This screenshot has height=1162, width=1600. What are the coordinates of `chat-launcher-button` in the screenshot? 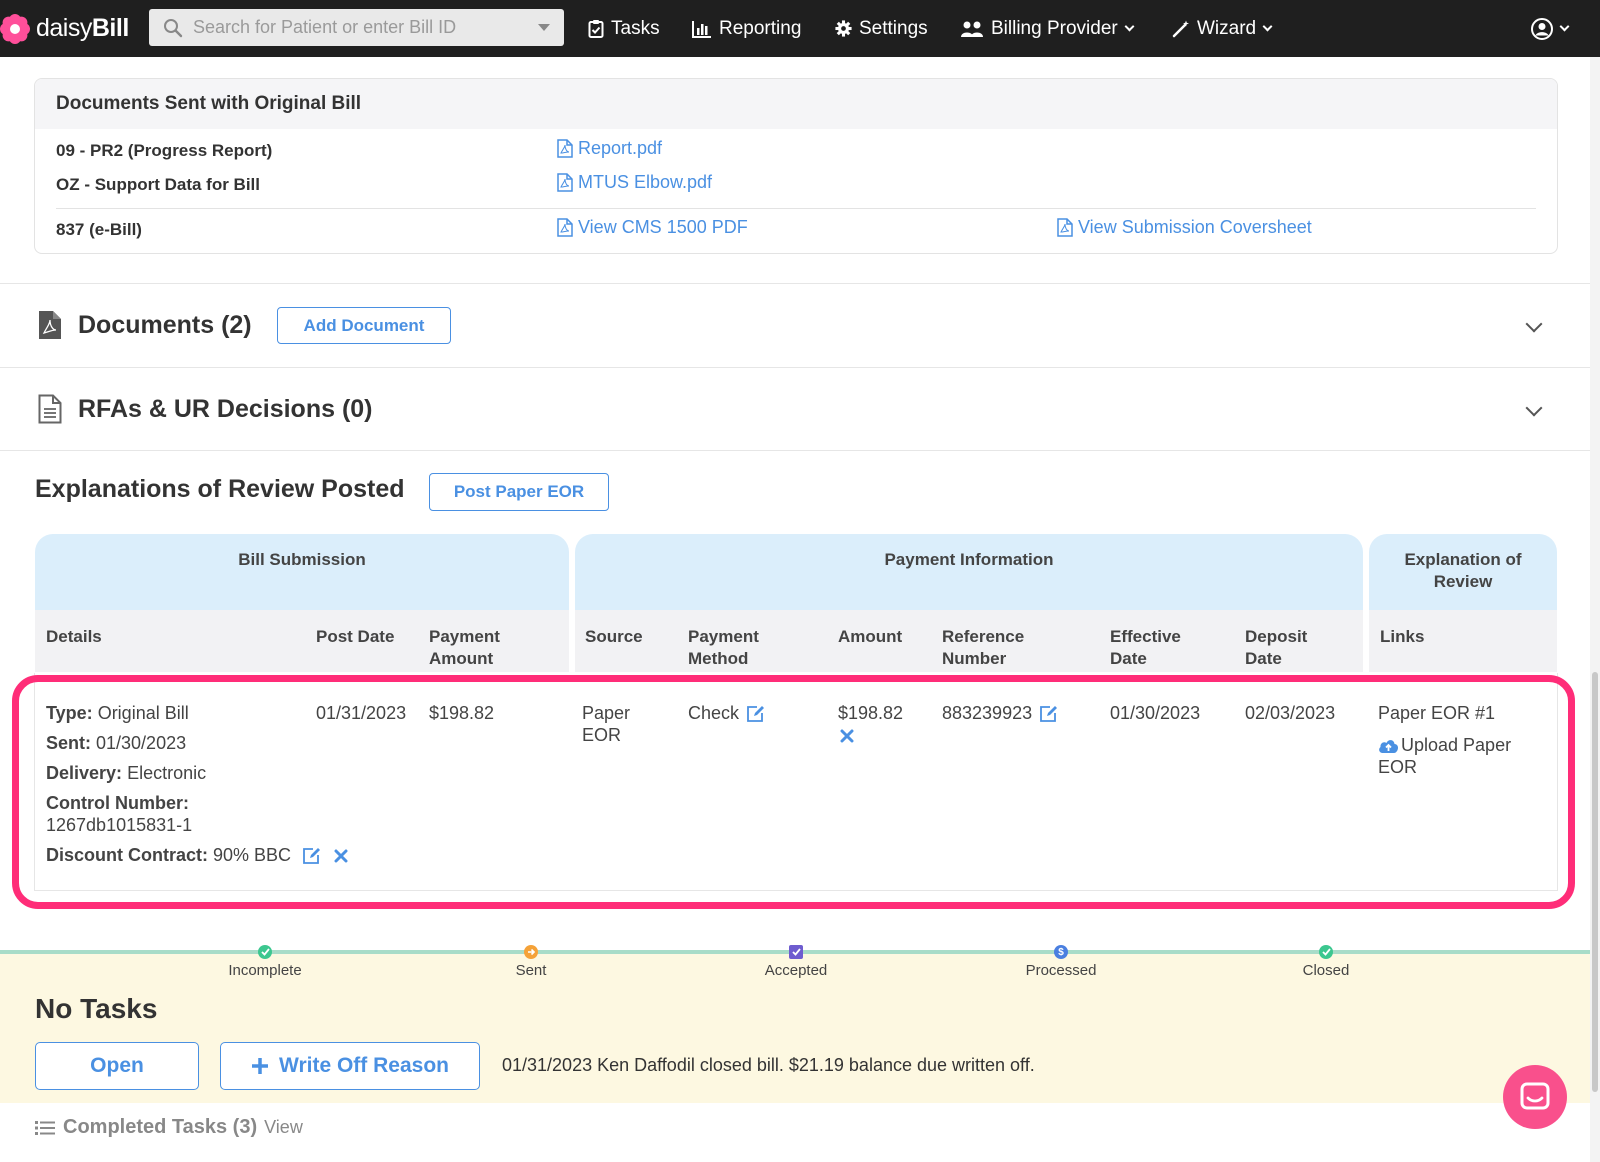 It's located at (1535, 1097).